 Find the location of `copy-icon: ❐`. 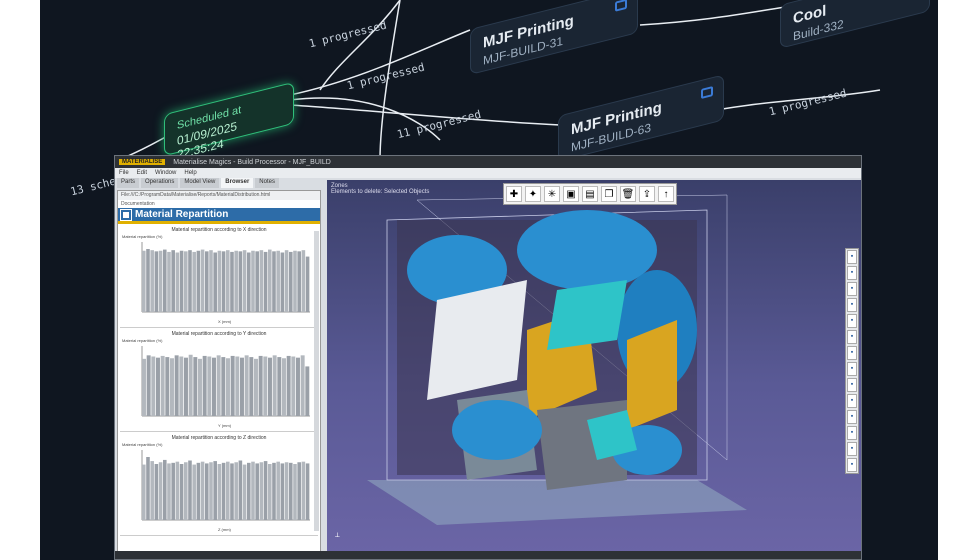

copy-icon: ❐ is located at coordinates (609, 194).